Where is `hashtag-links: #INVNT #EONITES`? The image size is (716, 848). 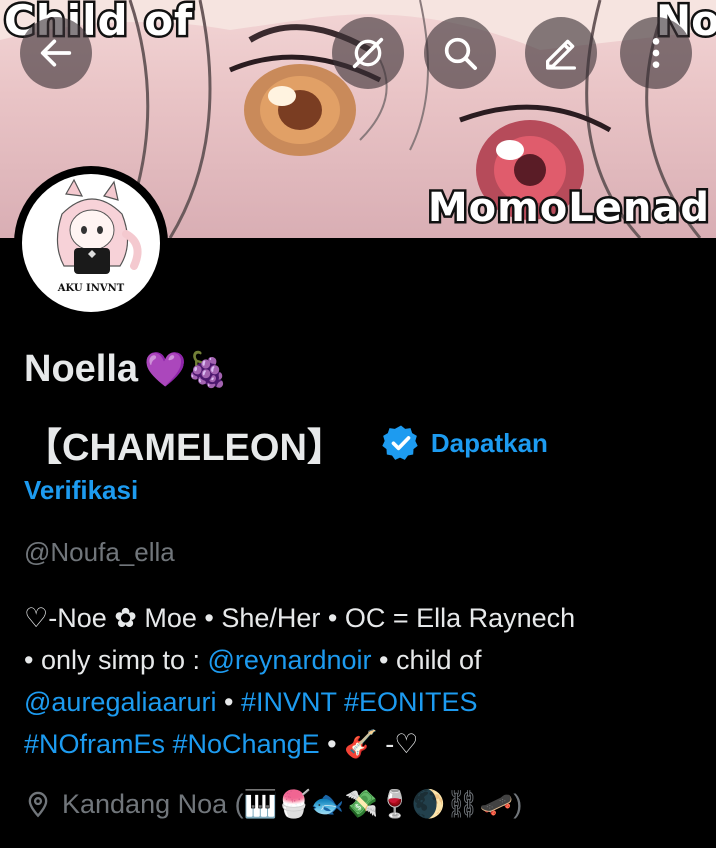 hashtag-links: #INVNT #EONITES is located at coordinates (359, 702).